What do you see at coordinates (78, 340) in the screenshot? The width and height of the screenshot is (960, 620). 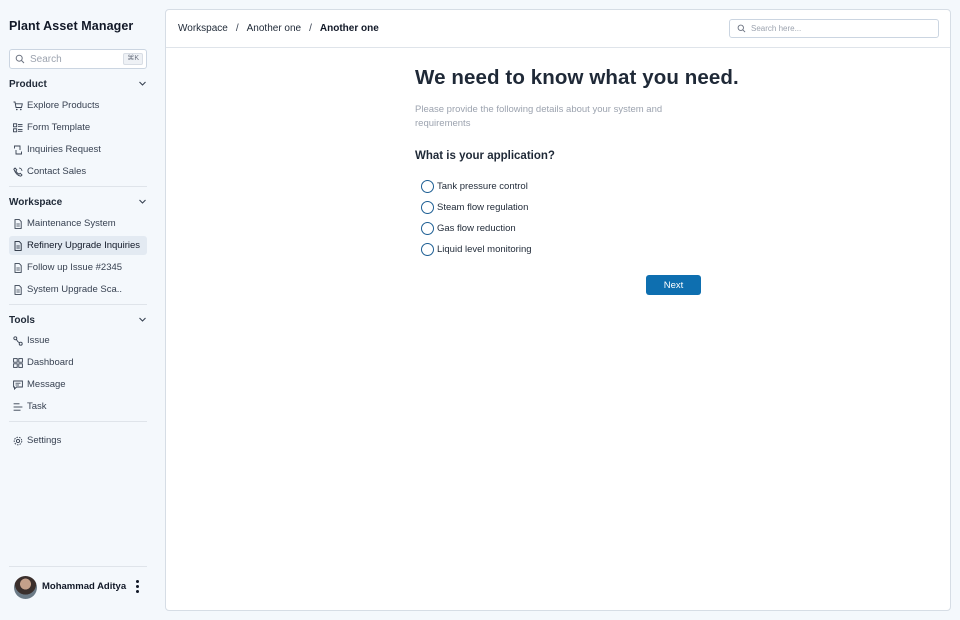 I see `sidebar-item-issue: Issue` at bounding box center [78, 340].